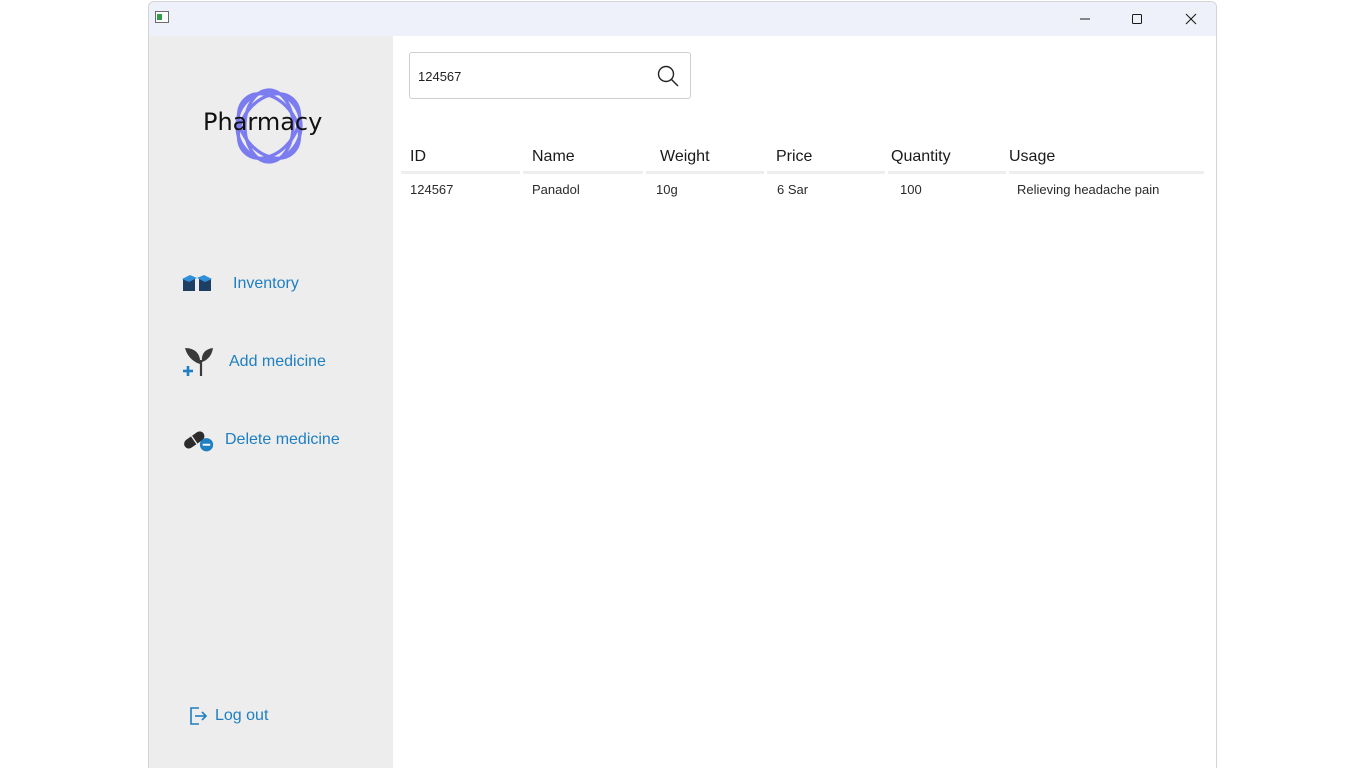 The width and height of the screenshot is (1366, 768). Describe the element at coordinates (198, 284) in the screenshot. I see `boxes-icon` at that location.